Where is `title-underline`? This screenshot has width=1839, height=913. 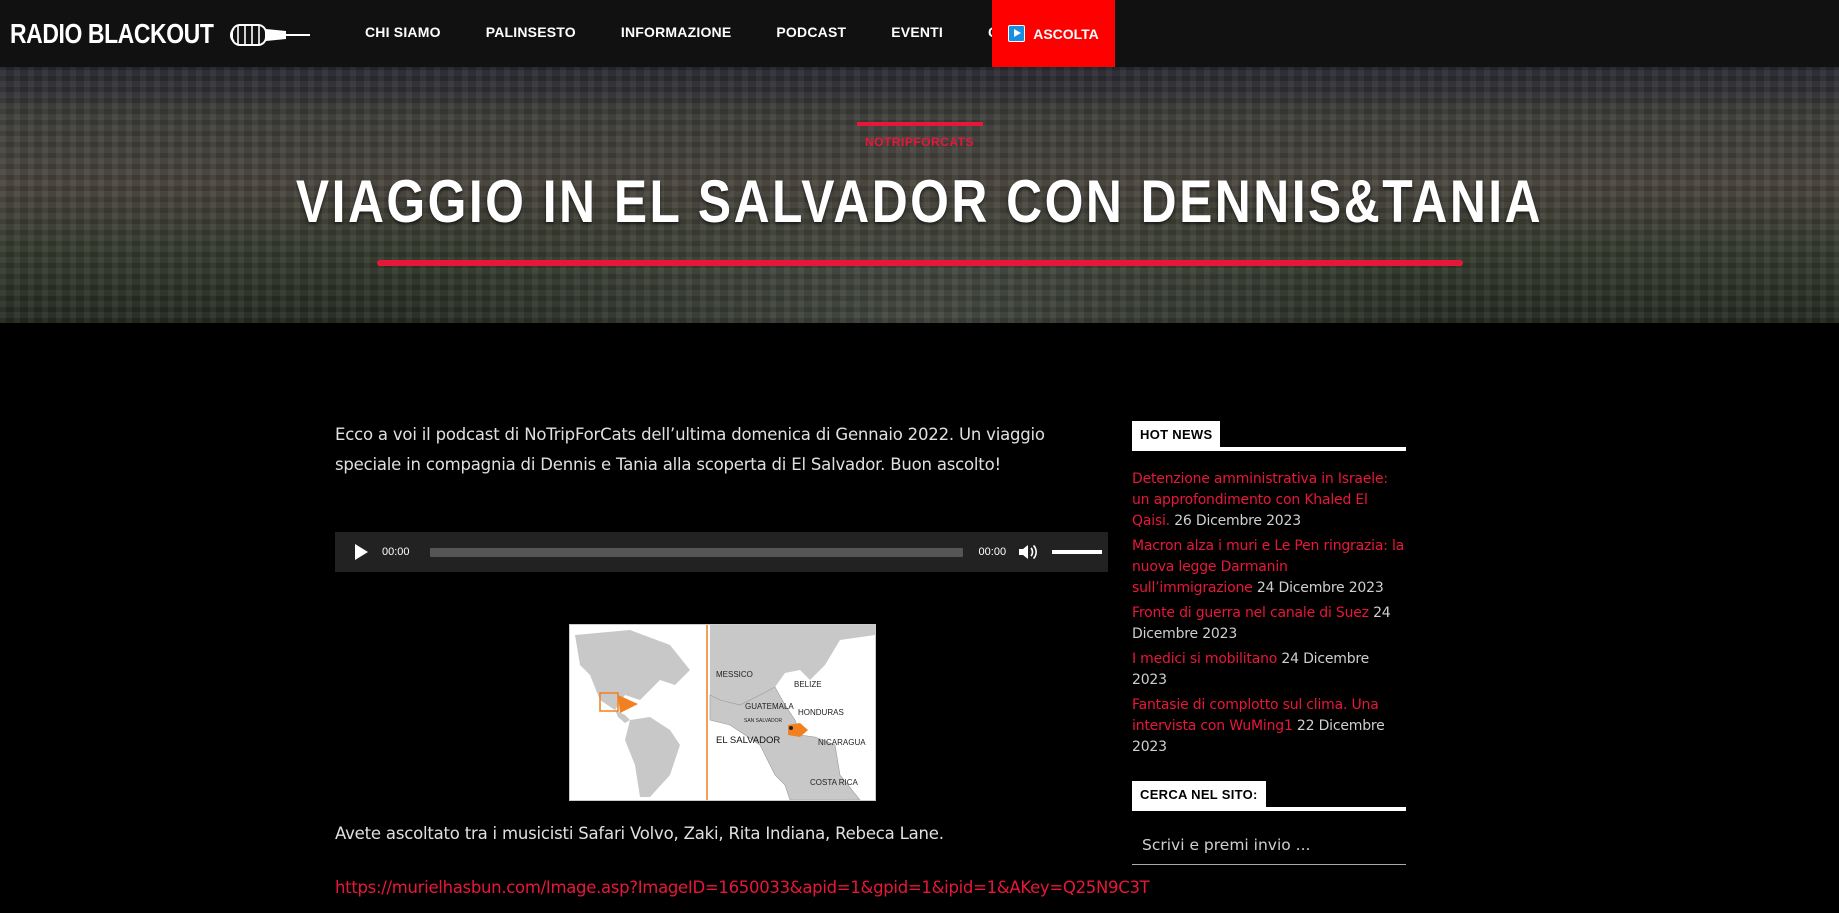 title-underline is located at coordinates (920, 263).